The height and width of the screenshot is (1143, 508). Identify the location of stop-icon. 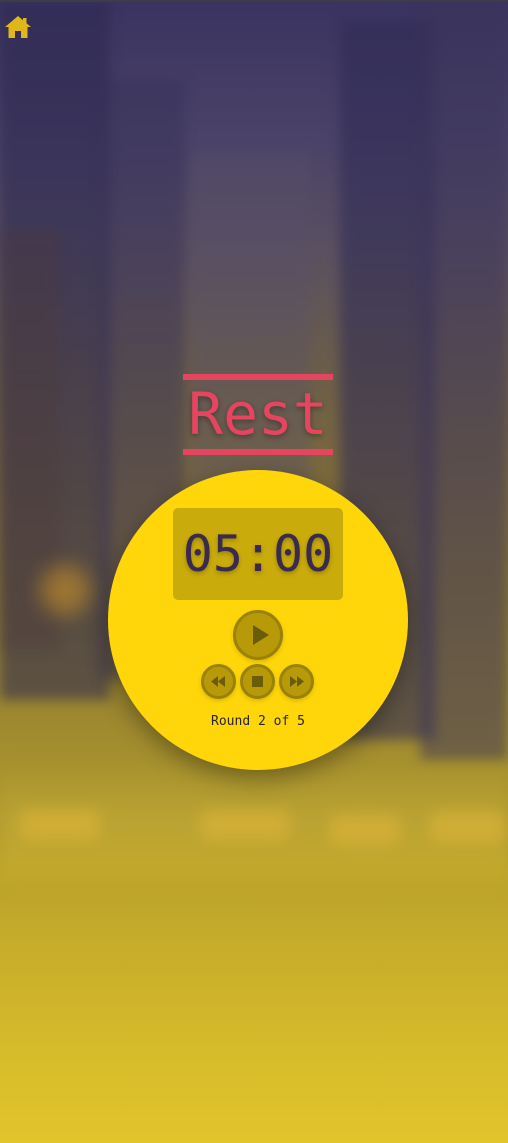
(257, 681).